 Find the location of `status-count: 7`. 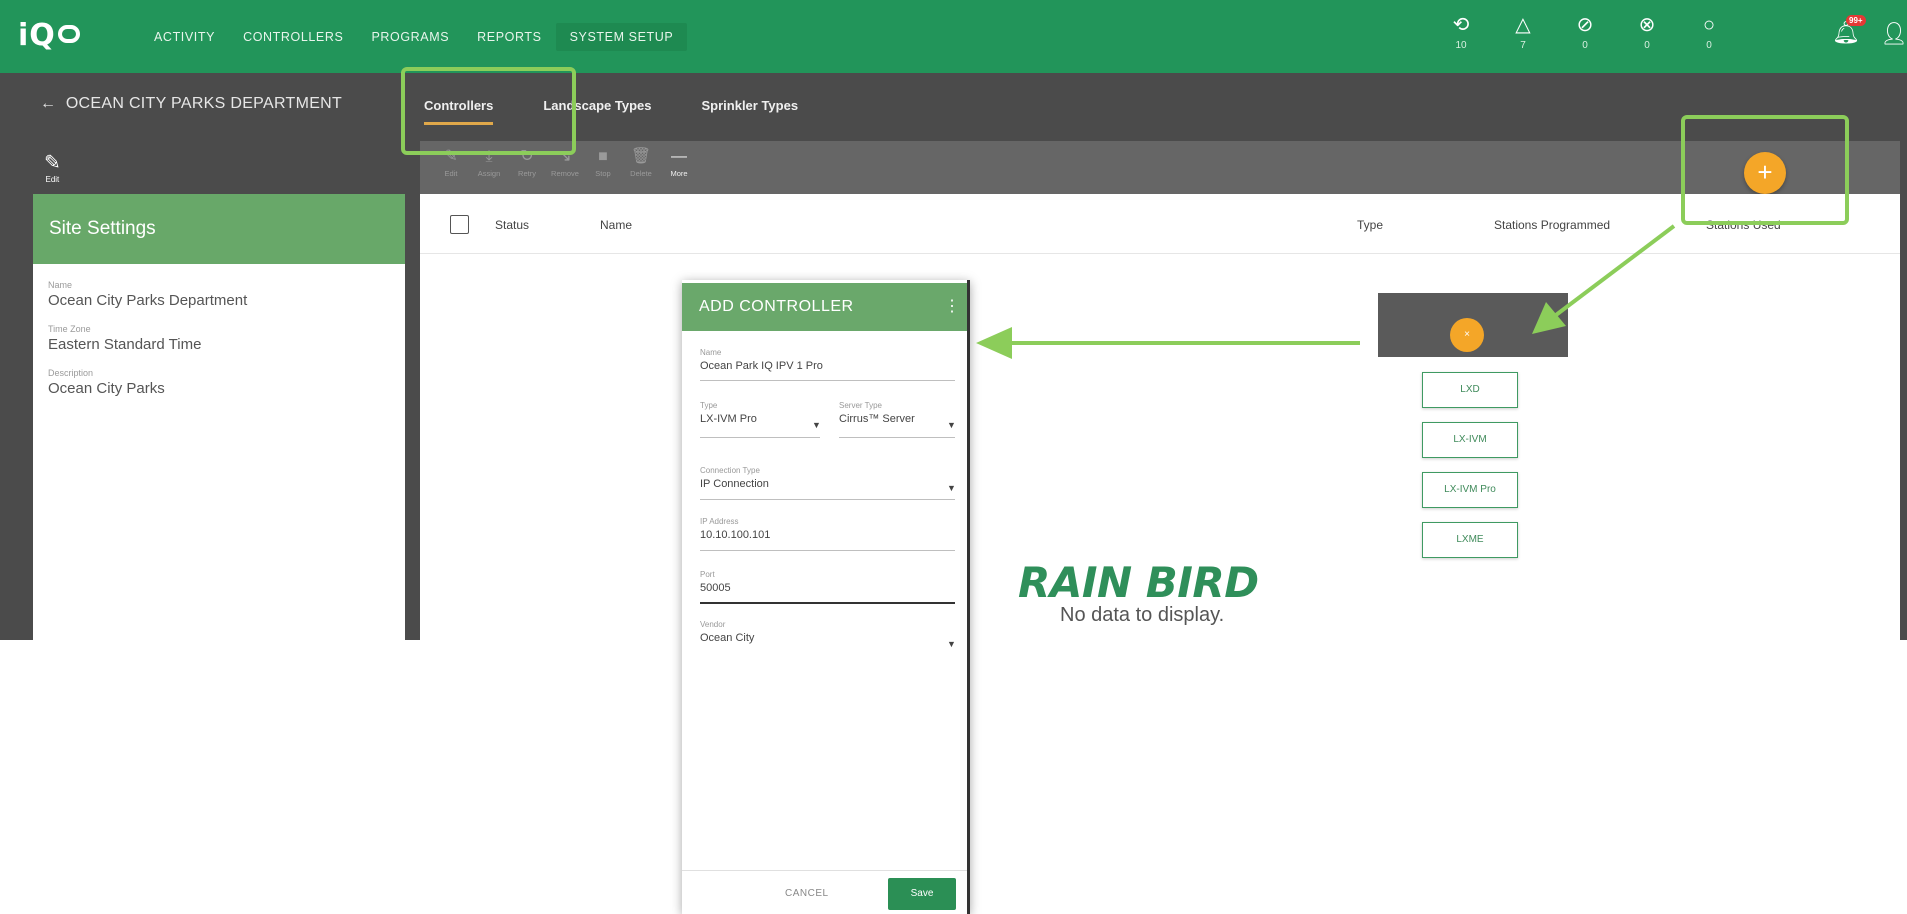

status-count: 7 is located at coordinates (1523, 45).